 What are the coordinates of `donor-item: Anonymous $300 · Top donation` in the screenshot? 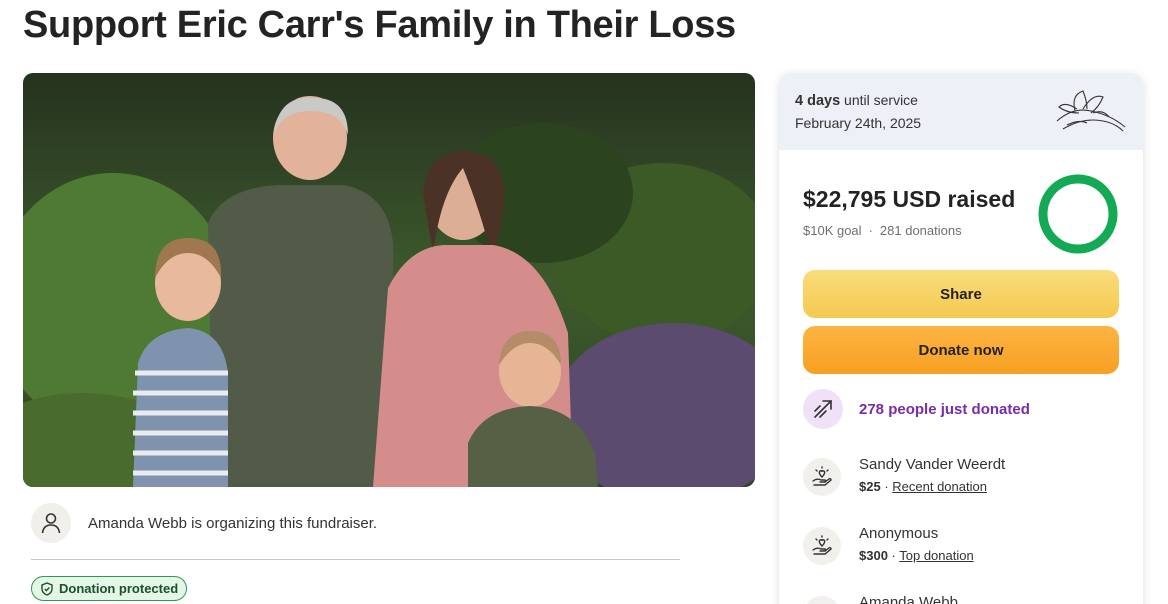 It's located at (888, 545).